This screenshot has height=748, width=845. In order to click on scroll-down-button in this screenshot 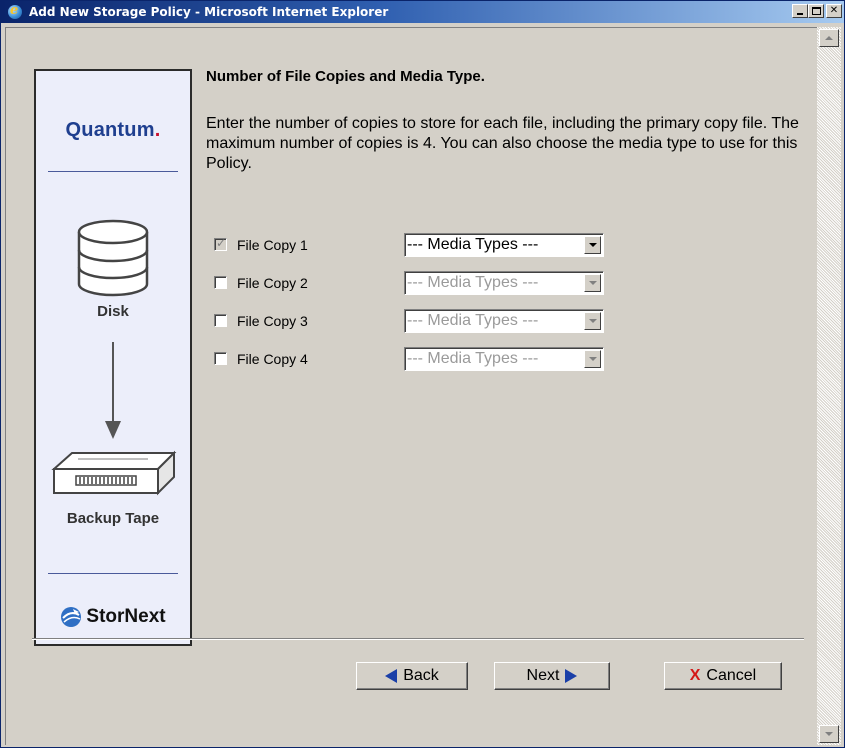, I will do `click(829, 734)`.